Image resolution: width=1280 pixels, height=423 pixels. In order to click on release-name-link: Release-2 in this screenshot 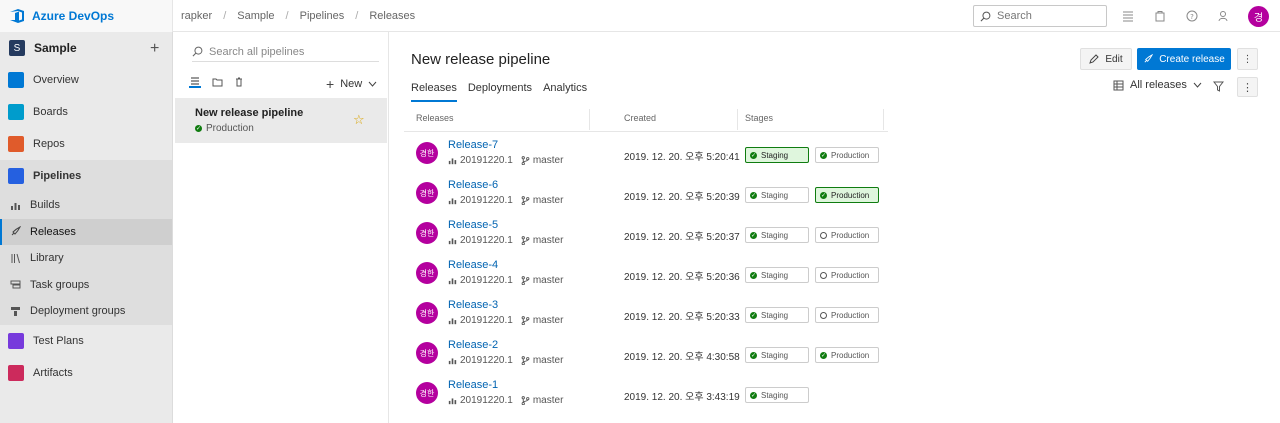, I will do `click(473, 345)`.